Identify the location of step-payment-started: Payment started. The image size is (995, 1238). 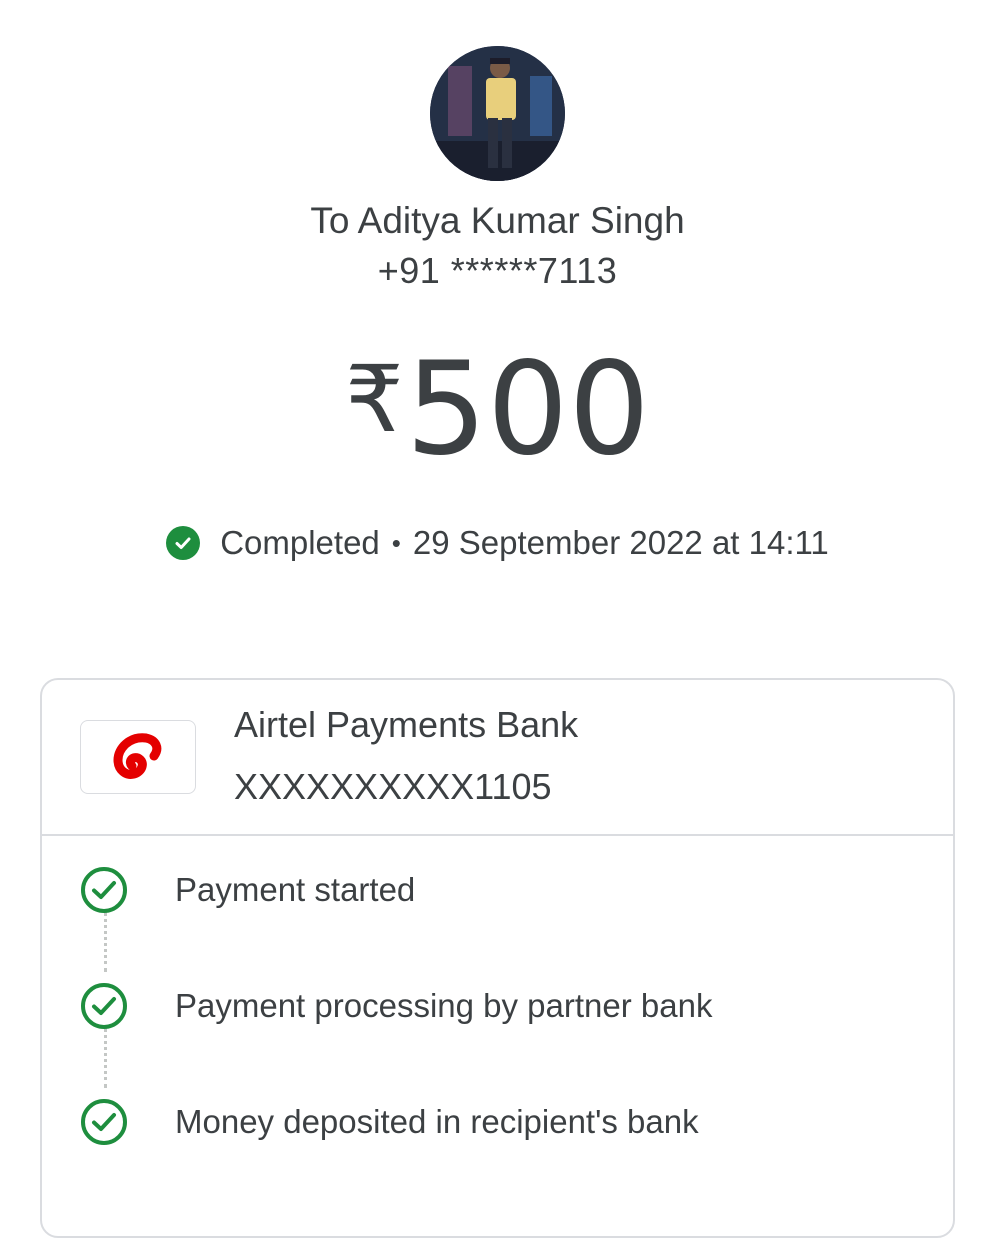
(247, 890).